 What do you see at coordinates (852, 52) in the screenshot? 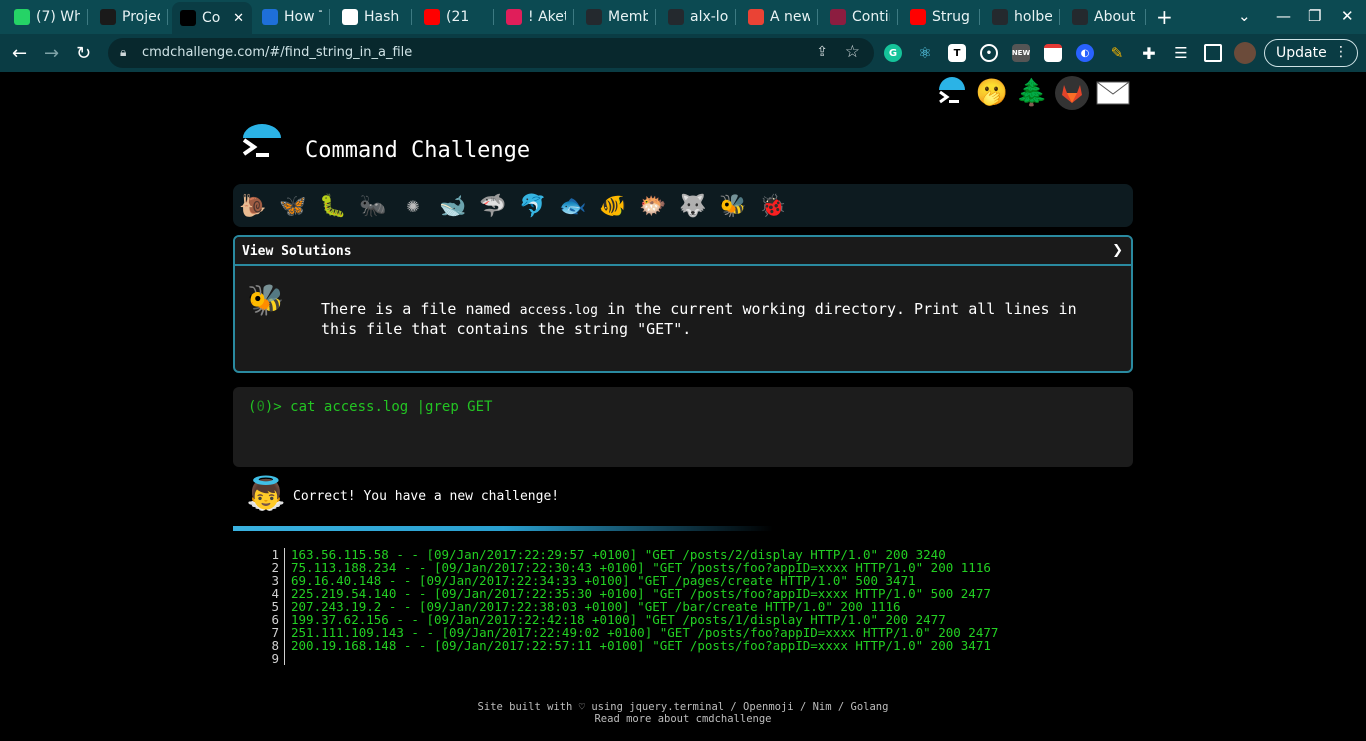
I see `bookmark-star-icon: ☆` at bounding box center [852, 52].